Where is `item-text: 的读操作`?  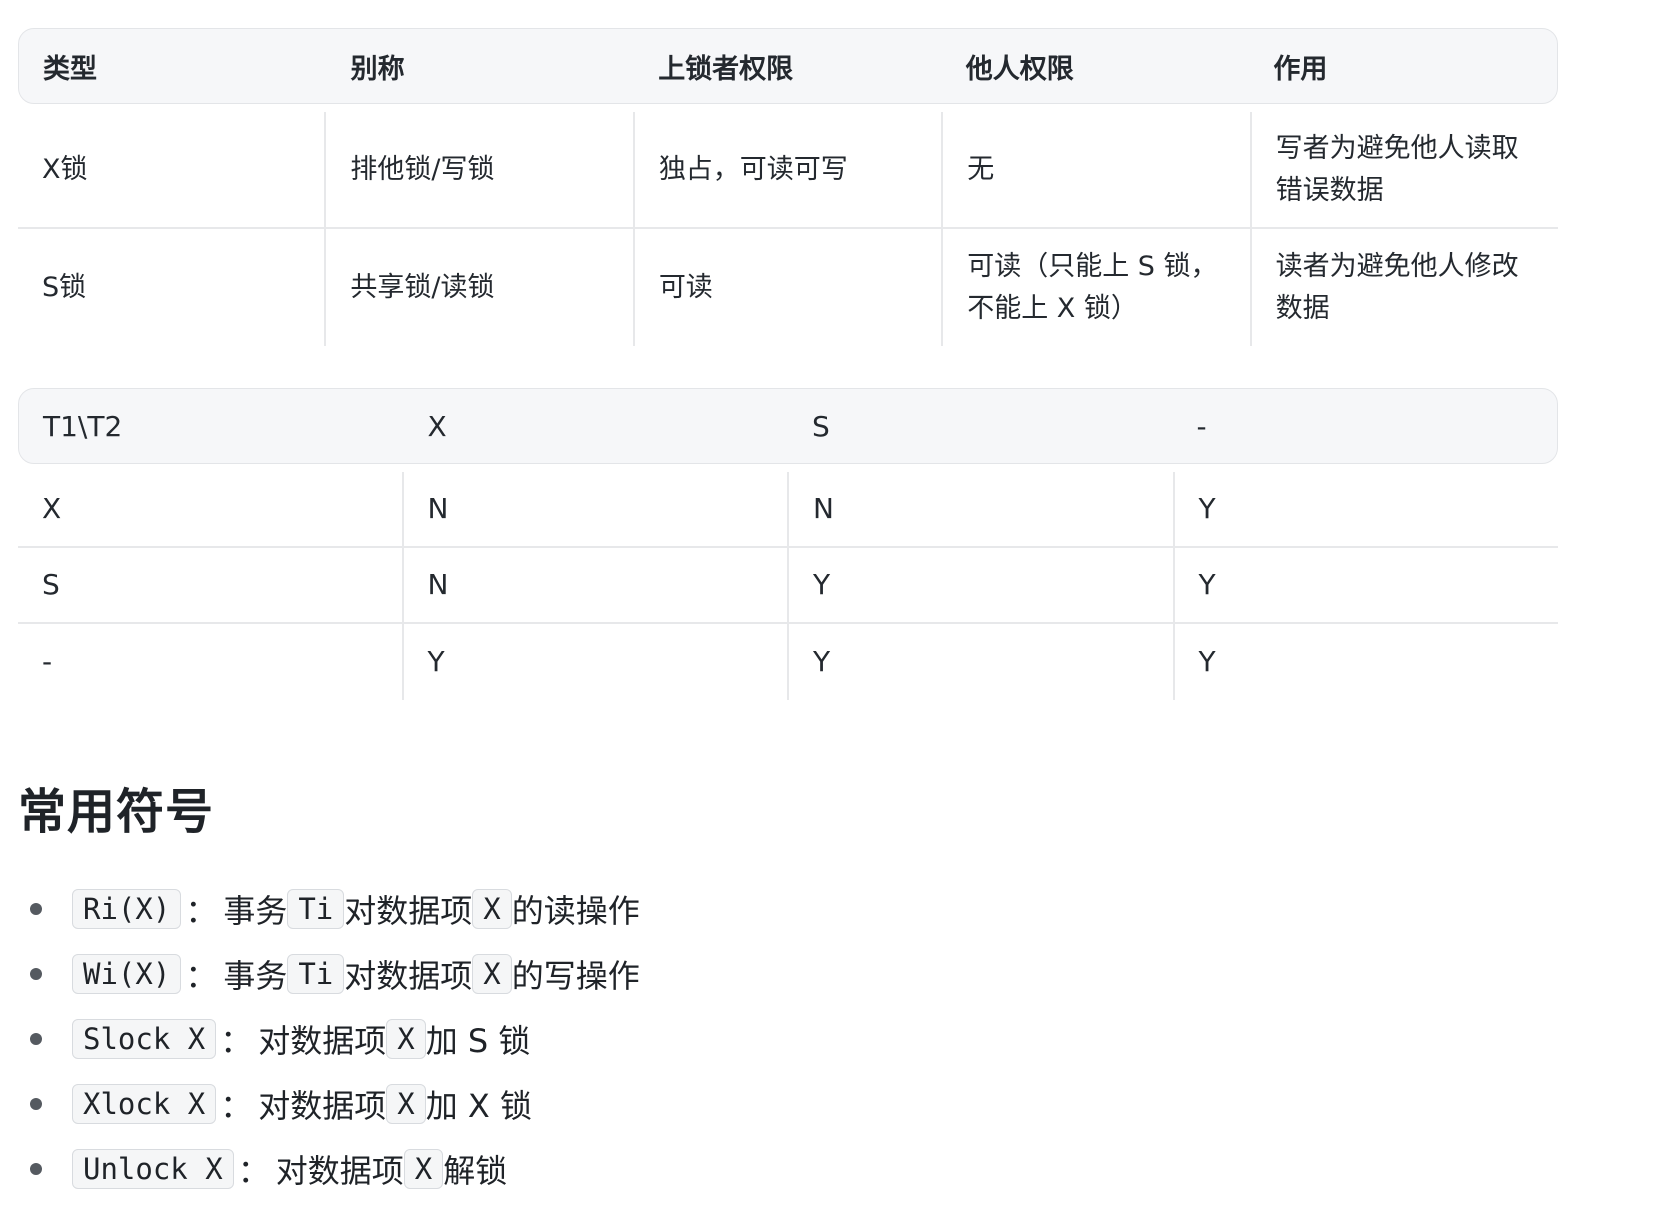
item-text: 的读操作 is located at coordinates (575, 910).